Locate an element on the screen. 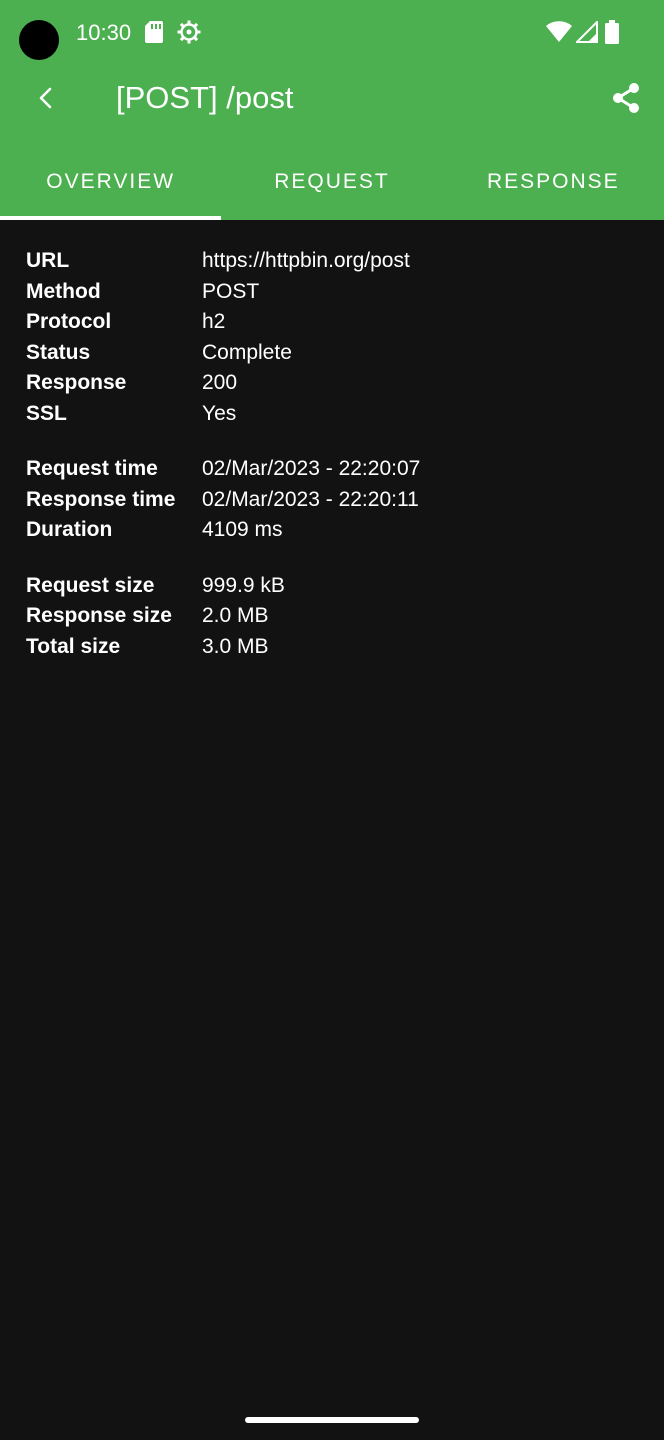 The width and height of the screenshot is (664, 1440). tab-response: RESPONSE is located at coordinates (553, 182).